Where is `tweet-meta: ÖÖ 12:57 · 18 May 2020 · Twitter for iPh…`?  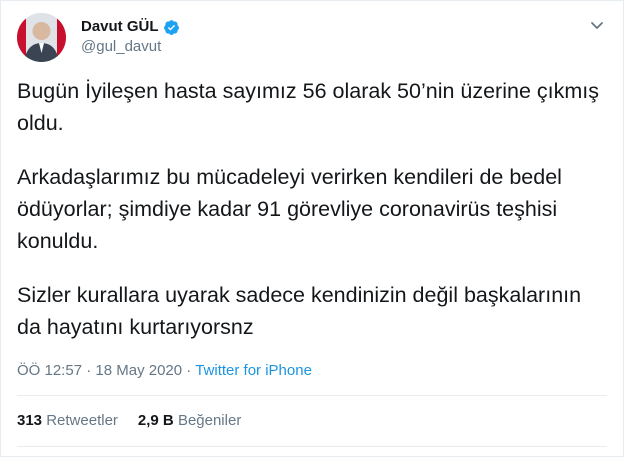 tweet-meta: ÖÖ 12:57 · 18 May 2020 · Twitter for iPh… is located at coordinates (164, 371).